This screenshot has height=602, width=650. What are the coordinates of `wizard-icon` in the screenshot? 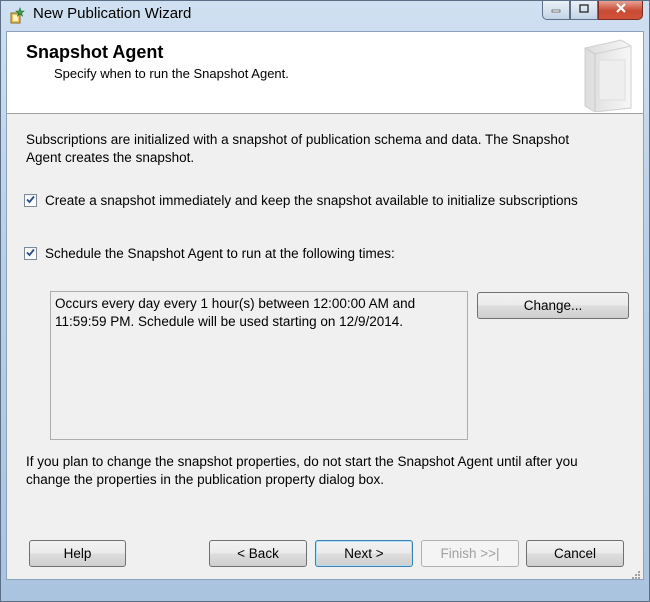 It's located at (18, 15).